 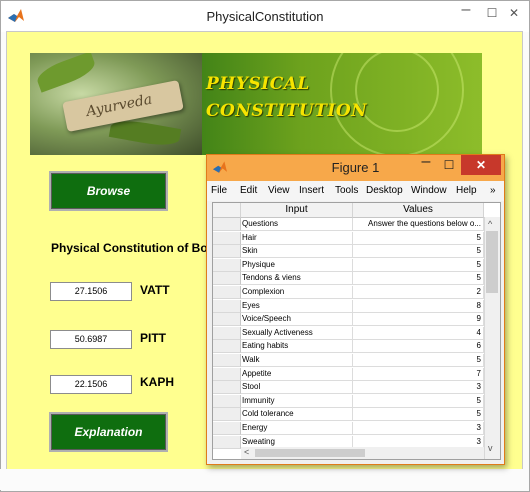 I want to click on explanation-button: Explanation, so click(x=108, y=432).